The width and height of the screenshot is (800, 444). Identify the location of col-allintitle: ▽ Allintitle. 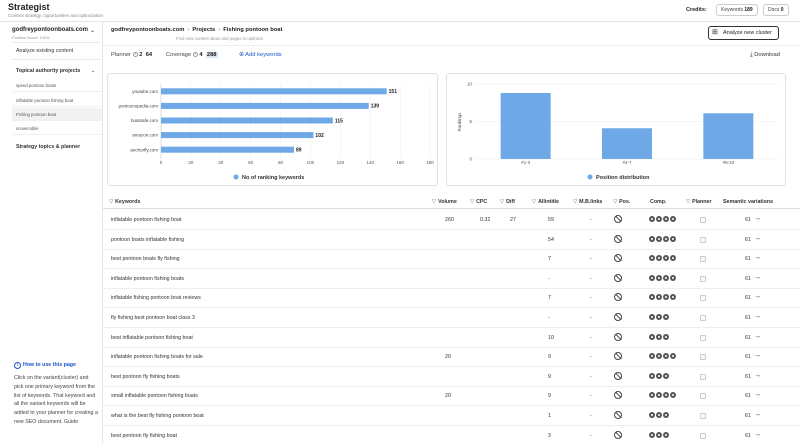
(545, 202).